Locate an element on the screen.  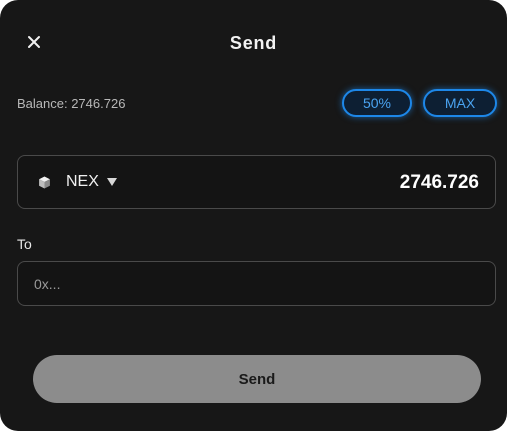
amount-value: 2746.726 is located at coordinates (439, 183).